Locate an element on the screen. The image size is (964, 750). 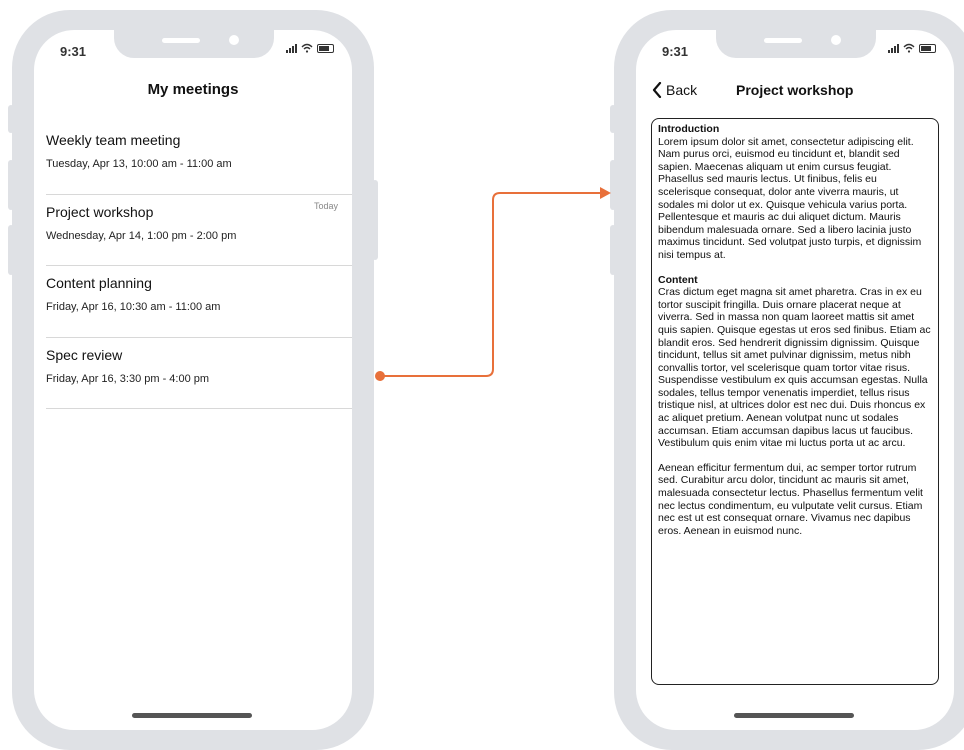
meeting-time: Friday, Apr 16, 3:30 pm - 4:00 pm is located at coordinates (128, 378).